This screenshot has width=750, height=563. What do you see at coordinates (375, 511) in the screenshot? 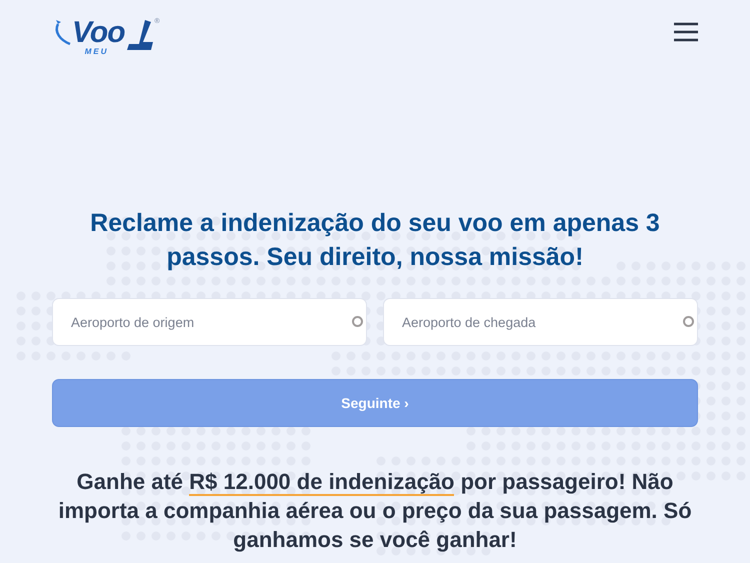
I see `pitch-text: Ganhe até R$ 12.000 de indenização por passageiro! Não importa a companhia aérea ou o preço da sua passagem. Só ganhamos se você ganhar!` at bounding box center [375, 511].